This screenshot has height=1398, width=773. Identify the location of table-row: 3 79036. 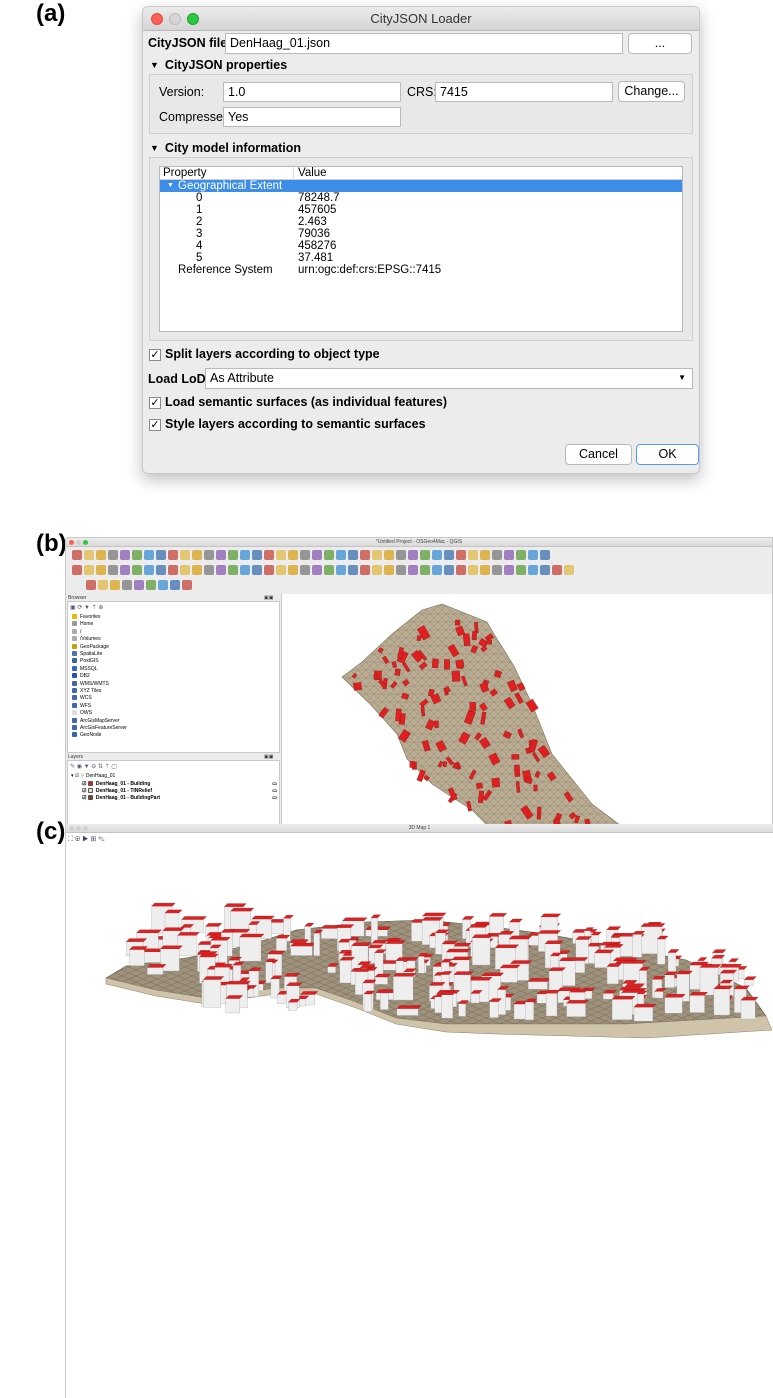
(421, 234).